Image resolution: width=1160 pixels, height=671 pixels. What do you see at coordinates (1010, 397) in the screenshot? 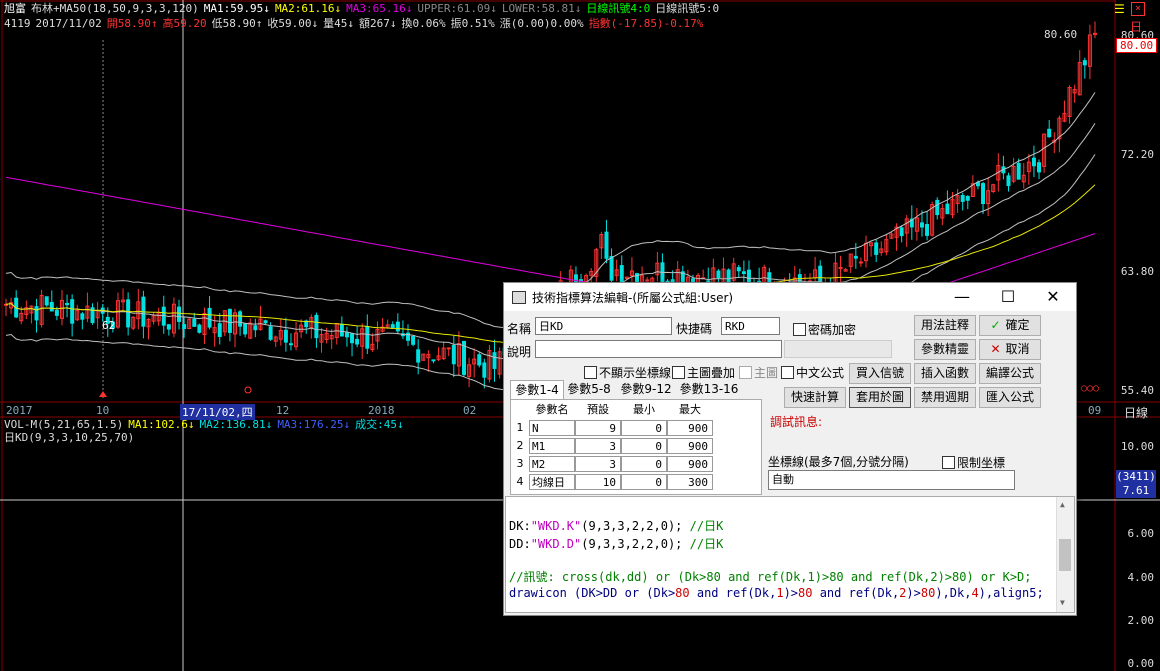
I see `import-formula-button: 匯入公式` at bounding box center [1010, 397].